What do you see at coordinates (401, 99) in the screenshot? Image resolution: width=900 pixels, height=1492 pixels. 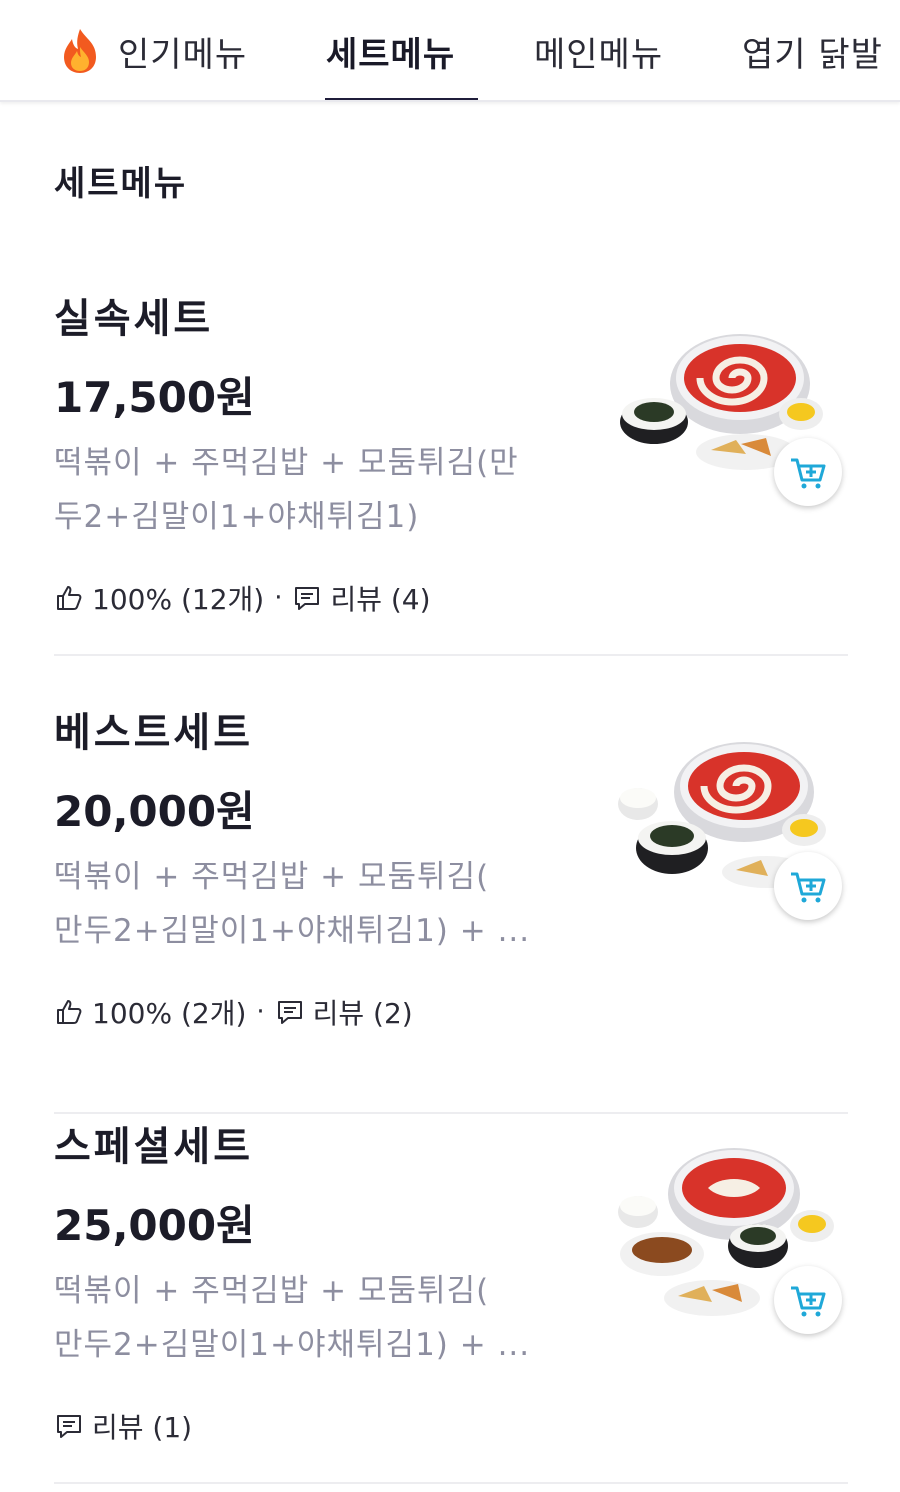 I see `active-tab-indicator` at bounding box center [401, 99].